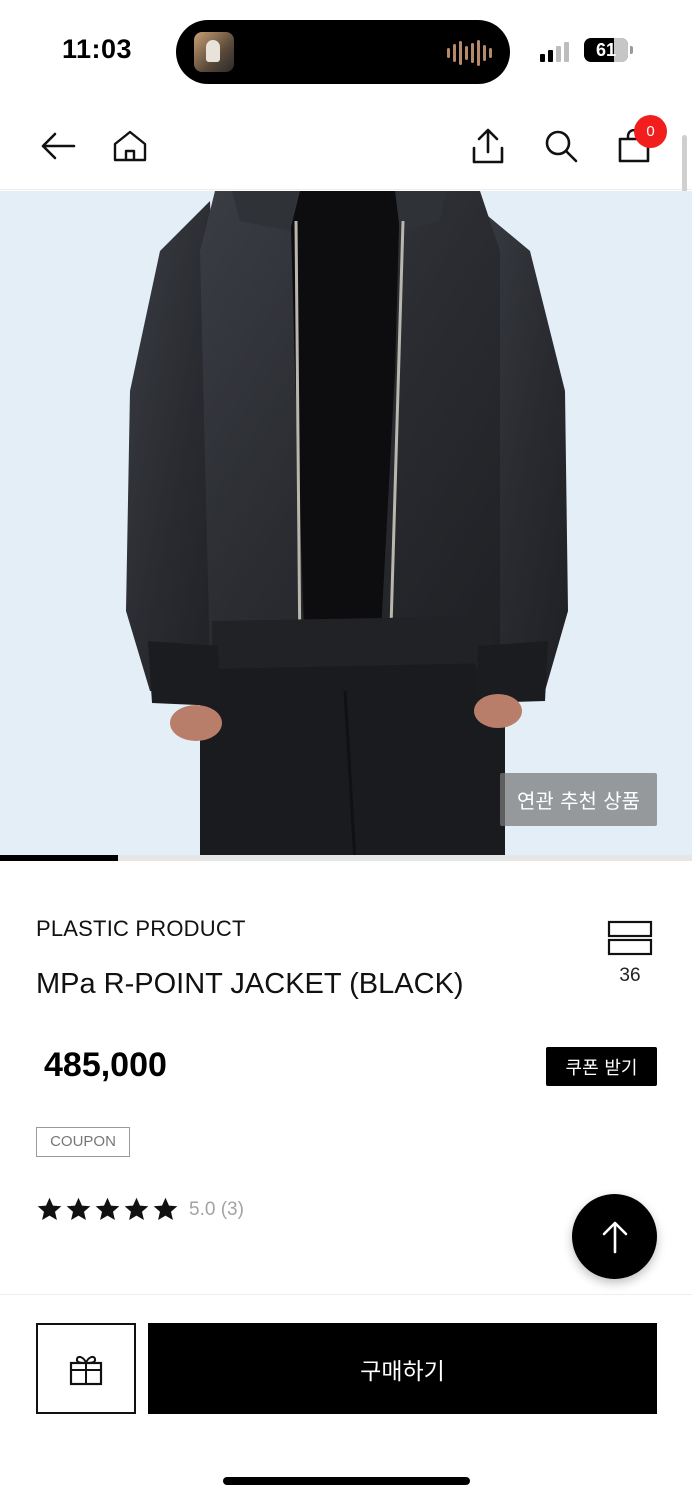  Describe the element at coordinates (630, 938) in the screenshot. I see `wishlist-stack-icon` at that location.